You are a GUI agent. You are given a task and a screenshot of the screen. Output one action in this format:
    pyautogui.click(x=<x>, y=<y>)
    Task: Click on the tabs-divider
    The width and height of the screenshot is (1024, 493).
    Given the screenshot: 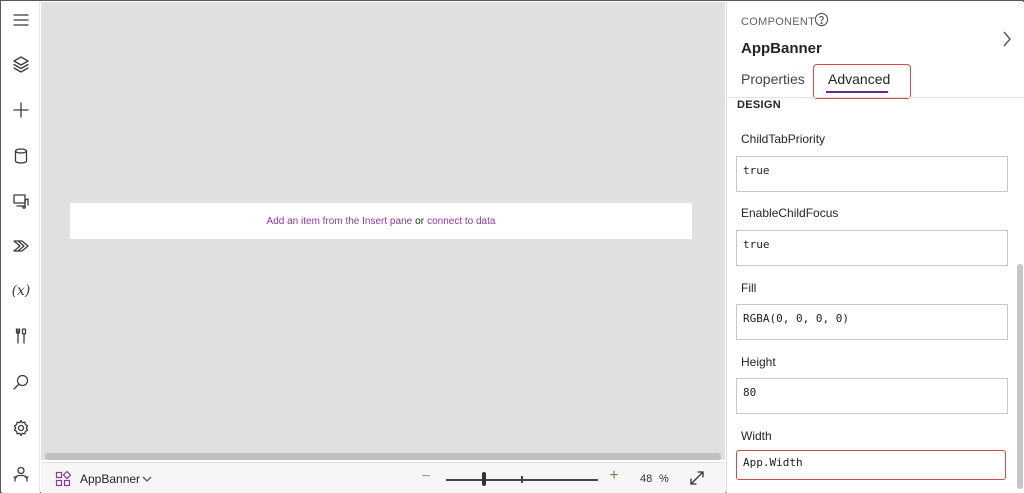 What is the action you would take?
    pyautogui.click(x=875, y=97)
    